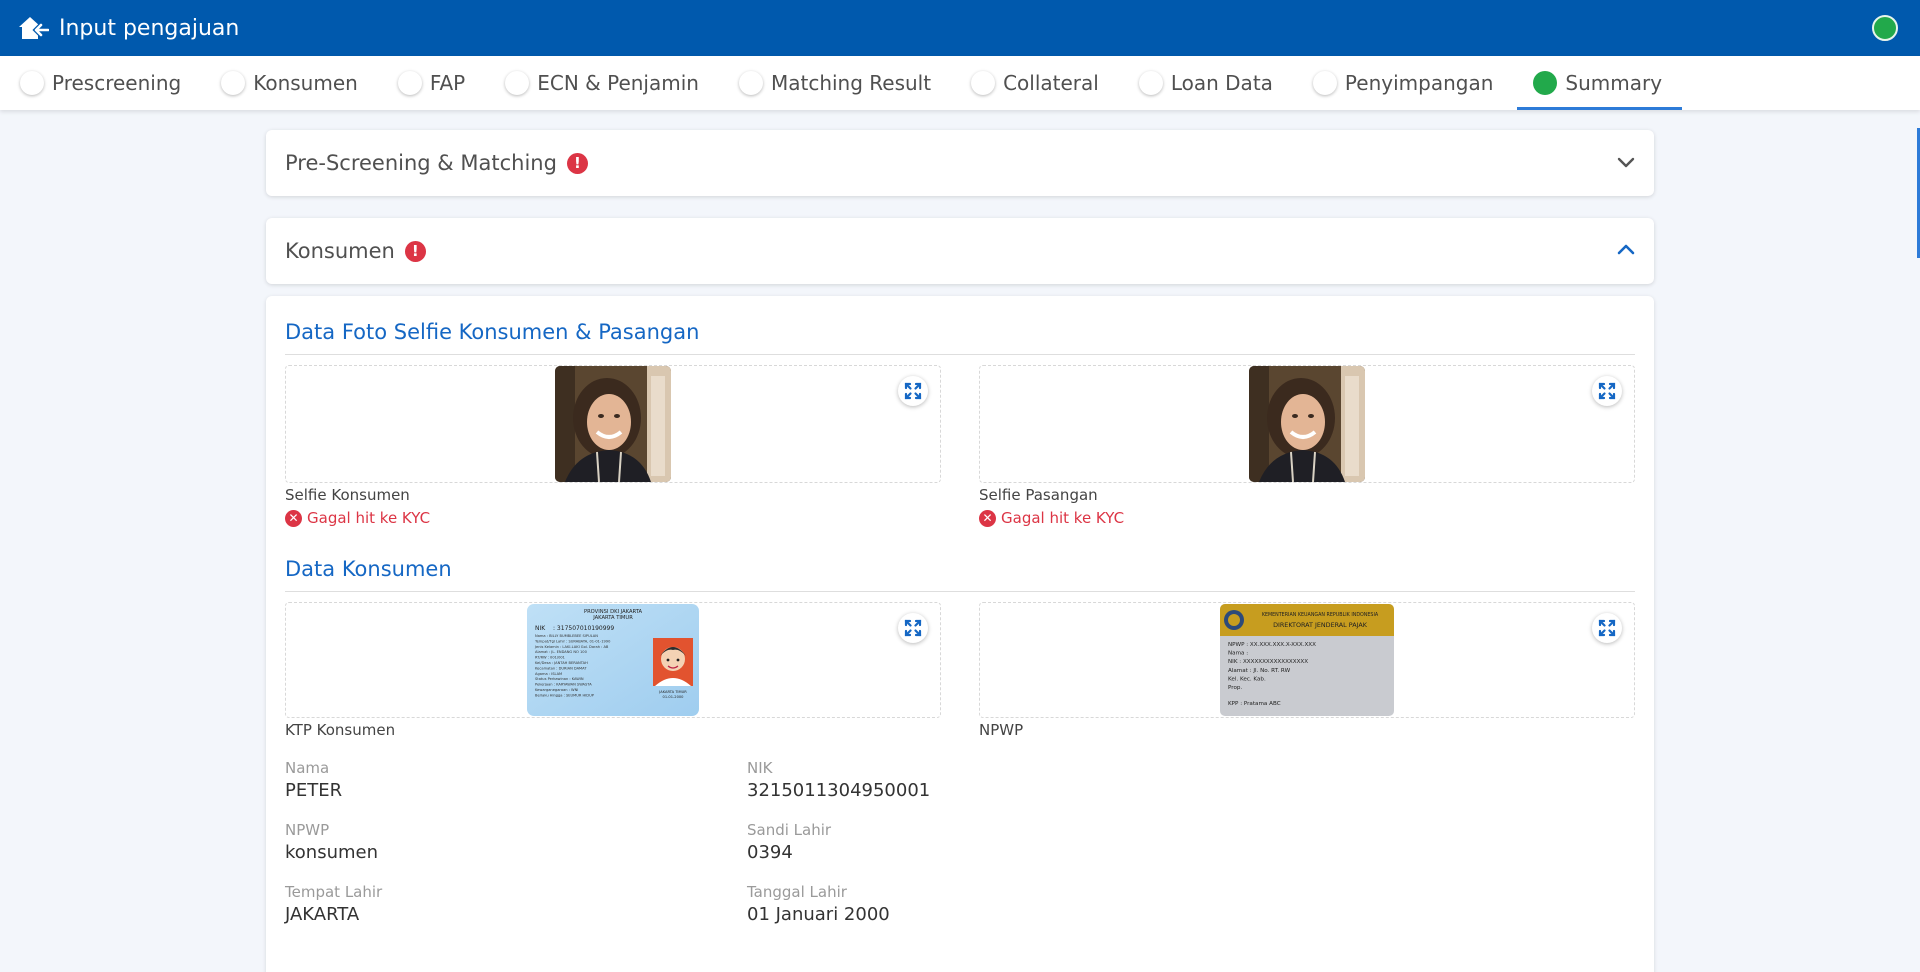  I want to click on tab-penyimpangan: Penyimpangan, so click(1412, 83).